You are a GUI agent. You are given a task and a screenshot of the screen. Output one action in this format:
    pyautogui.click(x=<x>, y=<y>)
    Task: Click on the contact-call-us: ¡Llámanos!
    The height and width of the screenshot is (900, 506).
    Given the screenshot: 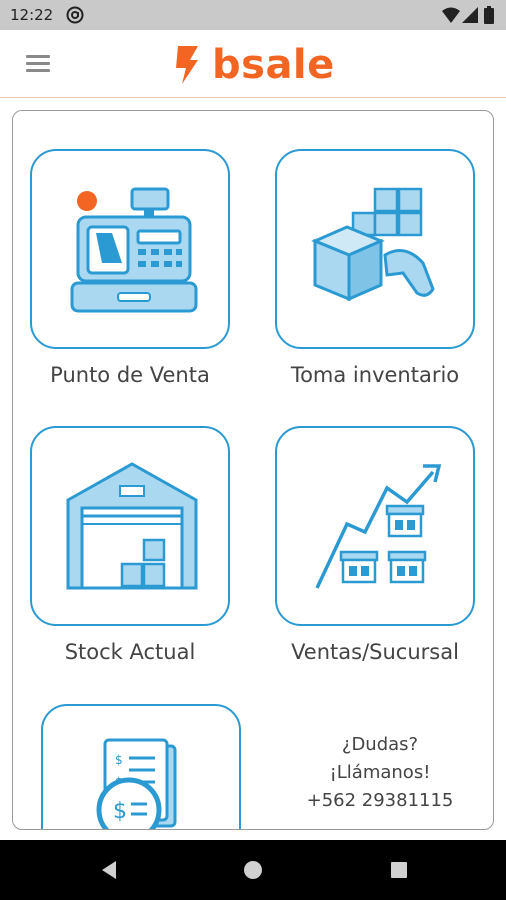 What is the action you would take?
    pyautogui.click(x=380, y=772)
    